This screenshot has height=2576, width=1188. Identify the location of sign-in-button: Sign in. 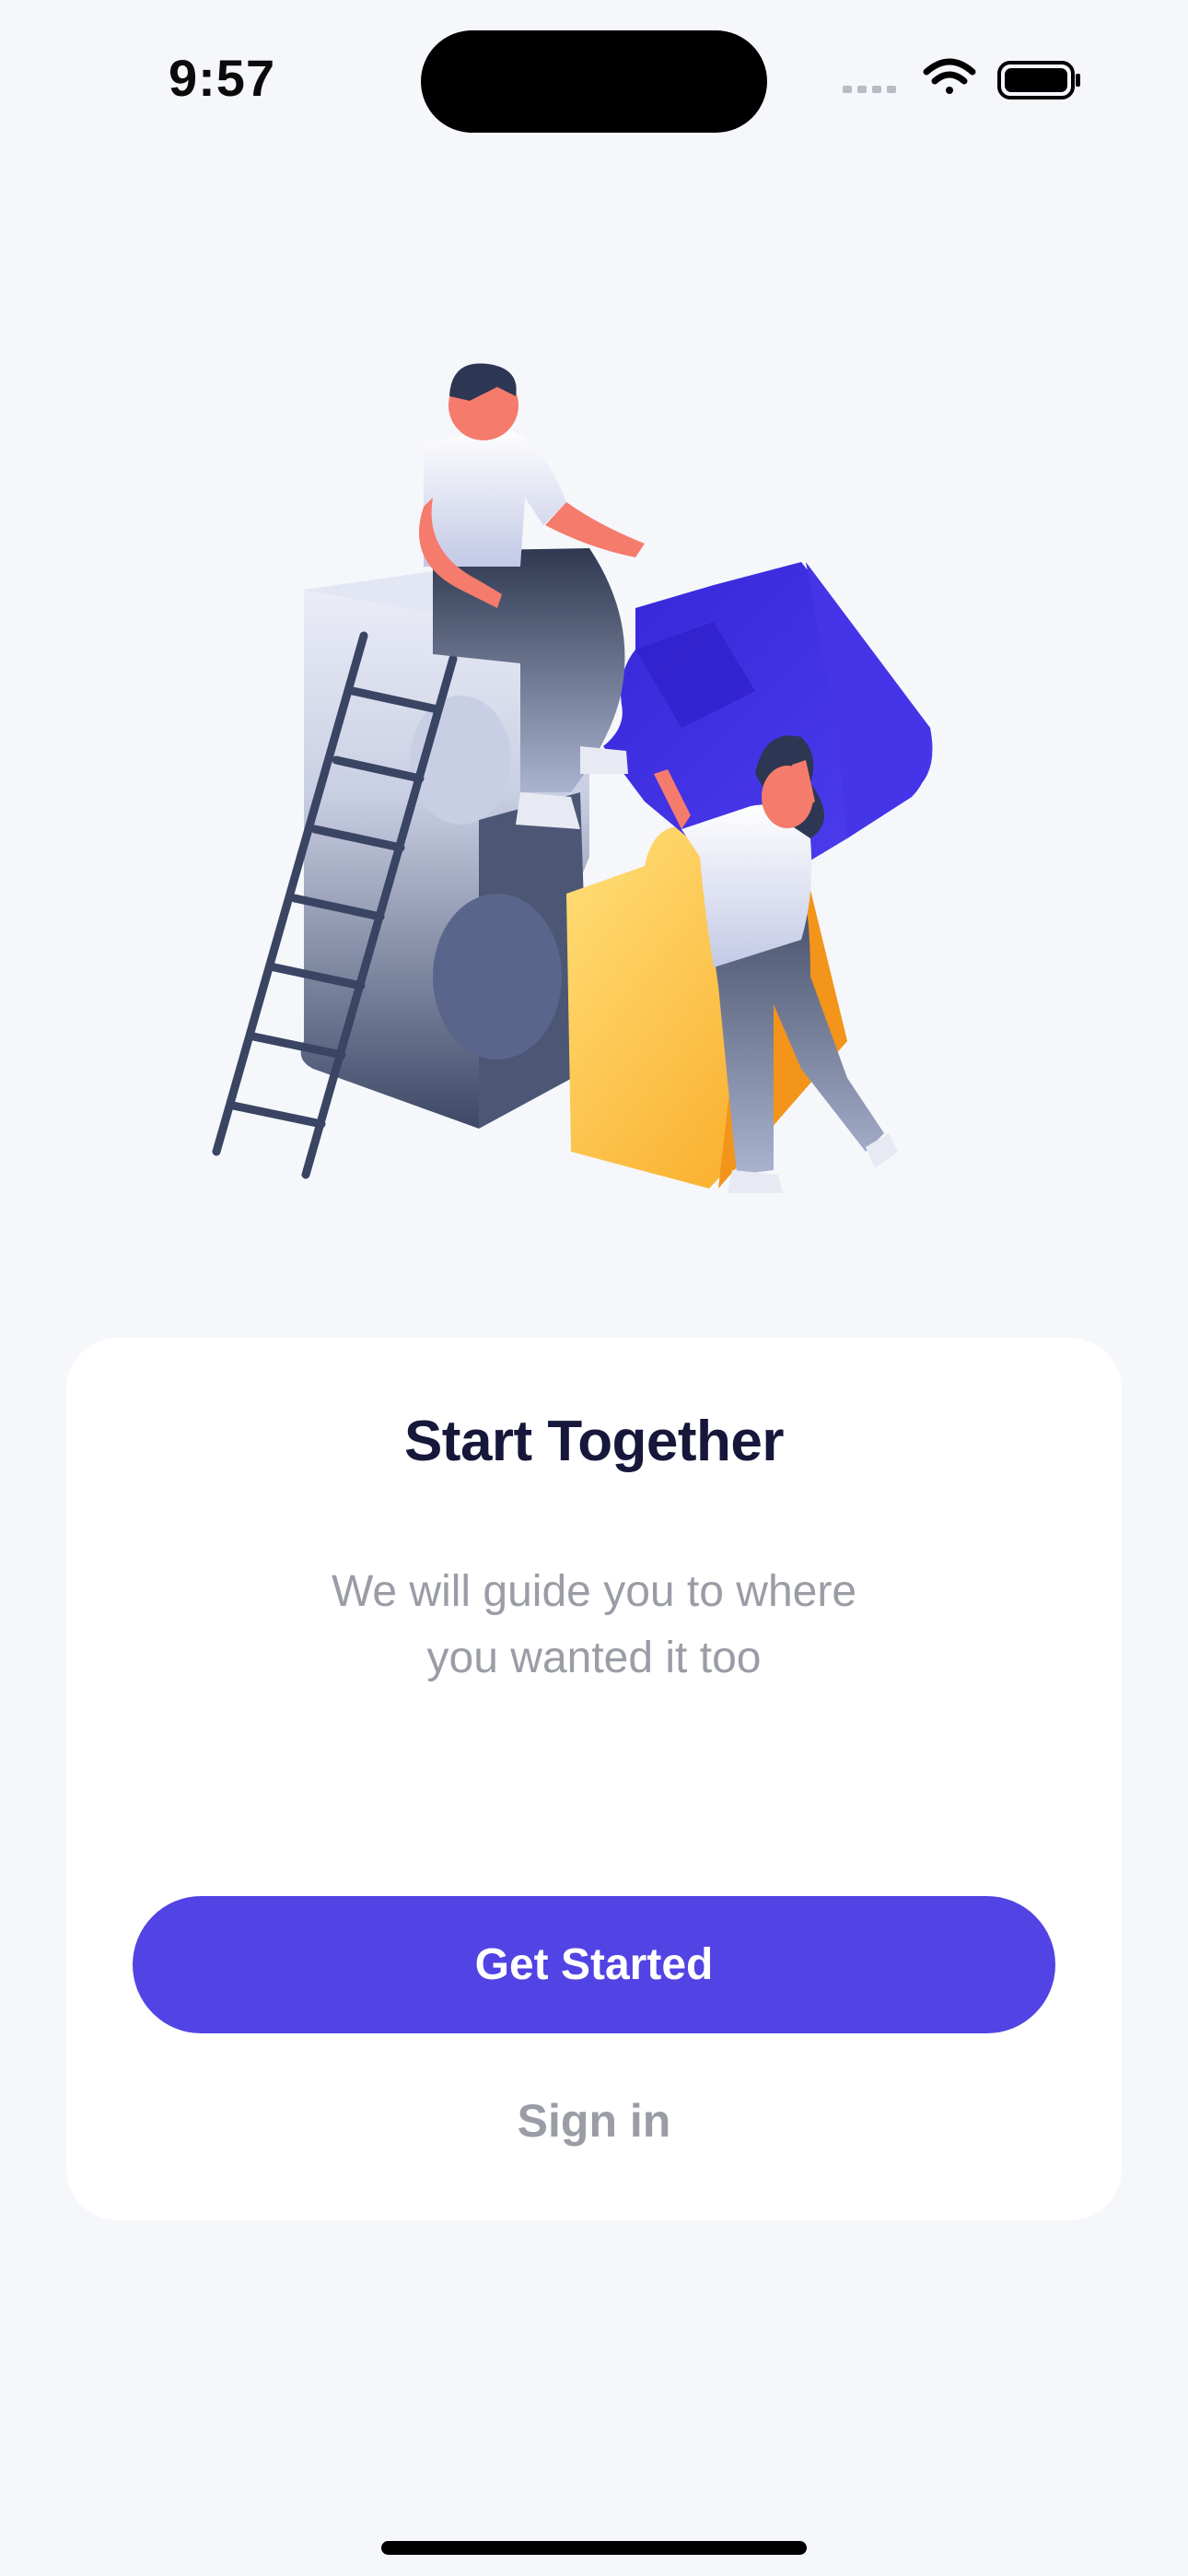
(594, 2120).